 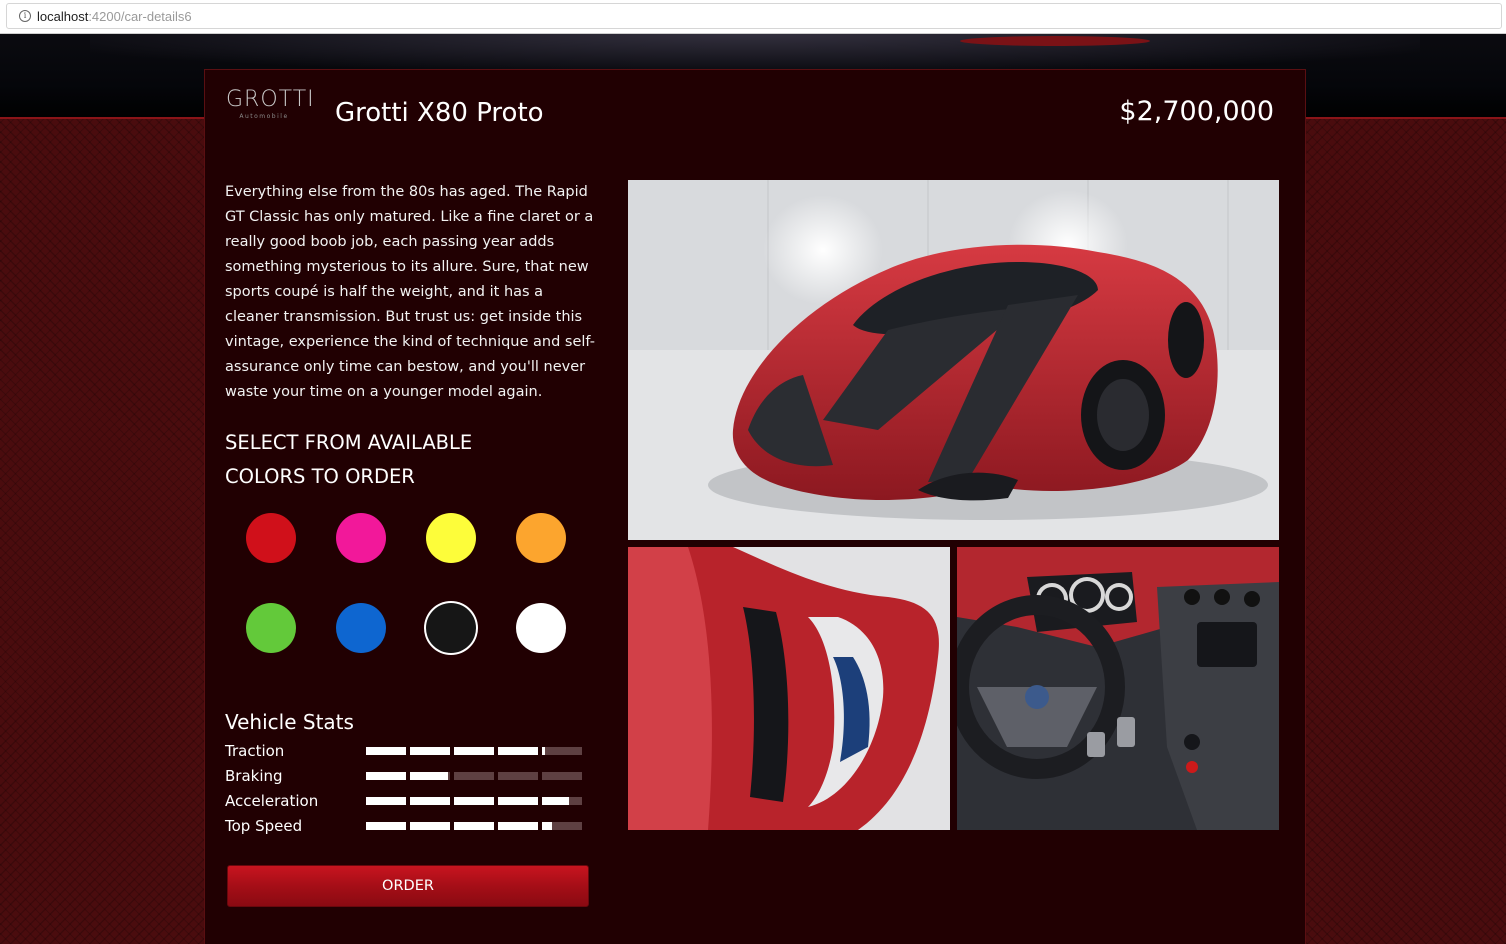 What do you see at coordinates (264, 116) in the screenshot?
I see `brand-subtitle: Automobile` at bounding box center [264, 116].